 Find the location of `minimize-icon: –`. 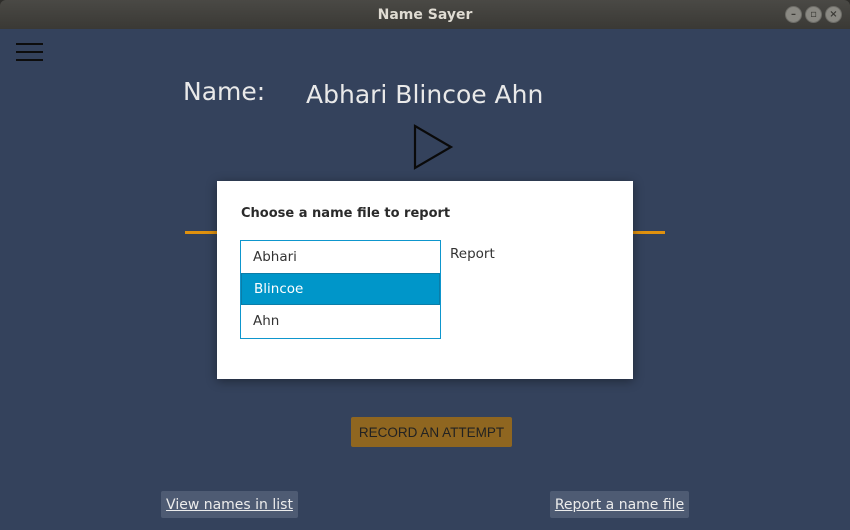

minimize-icon: – is located at coordinates (793, 14).